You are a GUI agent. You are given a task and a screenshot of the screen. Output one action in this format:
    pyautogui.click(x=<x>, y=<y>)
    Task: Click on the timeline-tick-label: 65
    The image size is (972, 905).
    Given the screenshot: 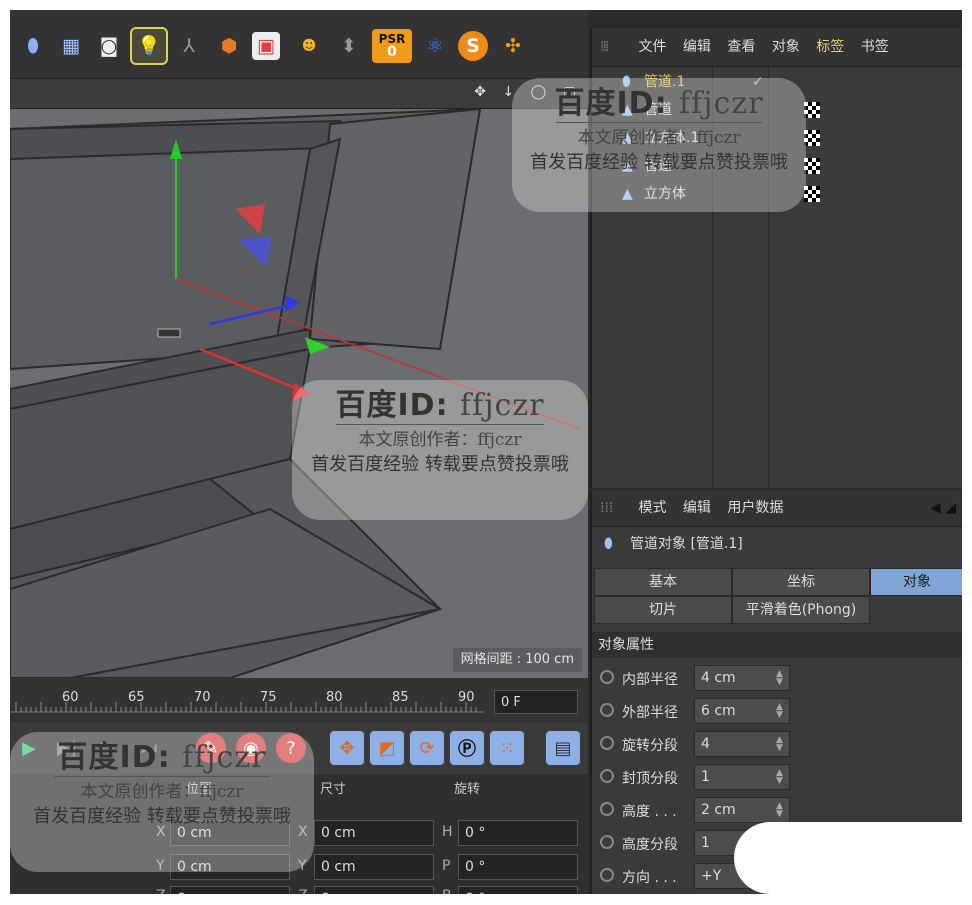 What is the action you would take?
    pyautogui.click(x=136, y=697)
    